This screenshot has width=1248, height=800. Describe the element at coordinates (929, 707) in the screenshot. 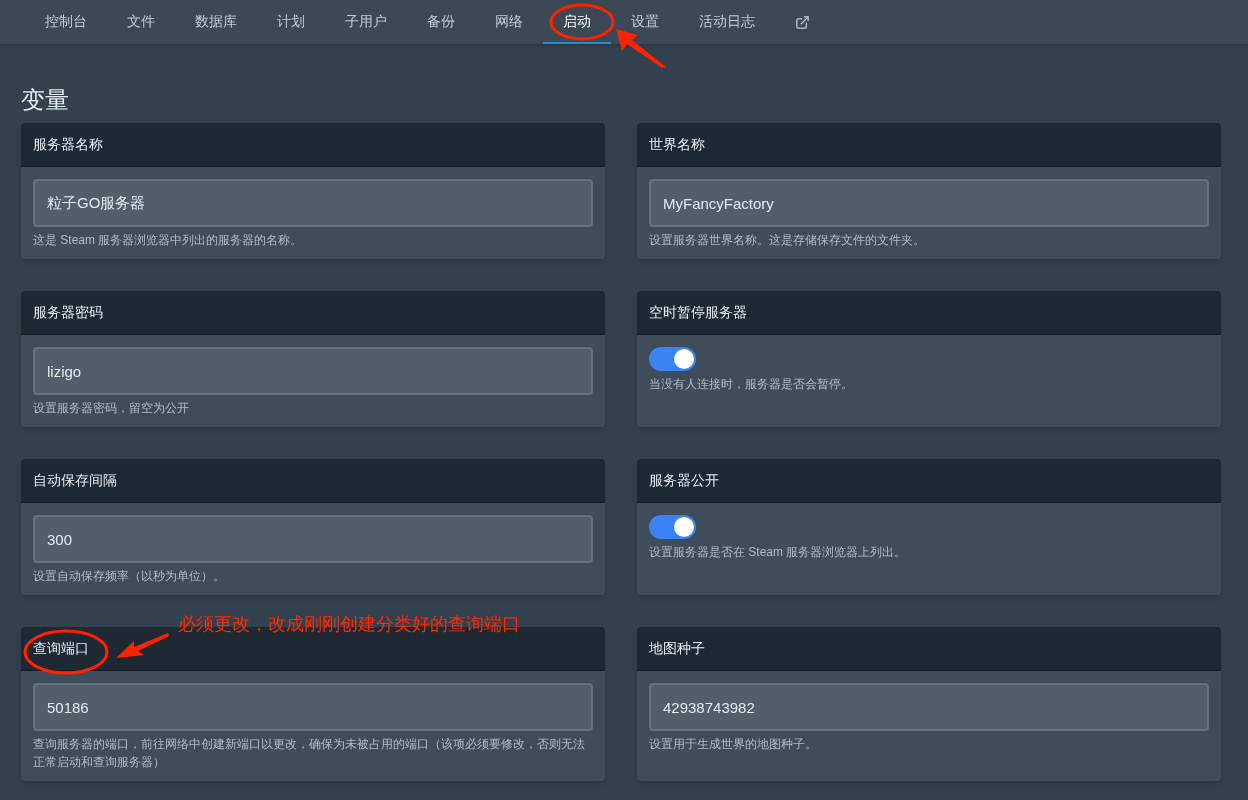

I see `text-field: 42938743982` at that location.